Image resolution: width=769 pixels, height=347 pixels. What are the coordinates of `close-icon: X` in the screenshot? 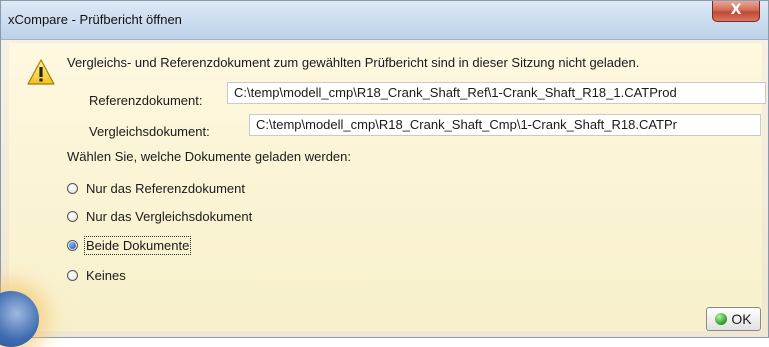 It's located at (736, 10).